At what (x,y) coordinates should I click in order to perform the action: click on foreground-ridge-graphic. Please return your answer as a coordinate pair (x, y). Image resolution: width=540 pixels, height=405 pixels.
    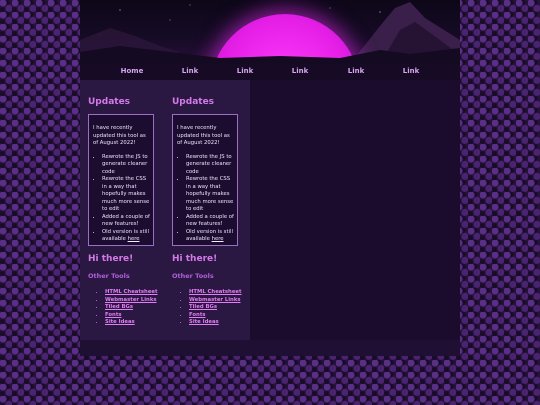
    Looking at the image, I should click on (270, 55).